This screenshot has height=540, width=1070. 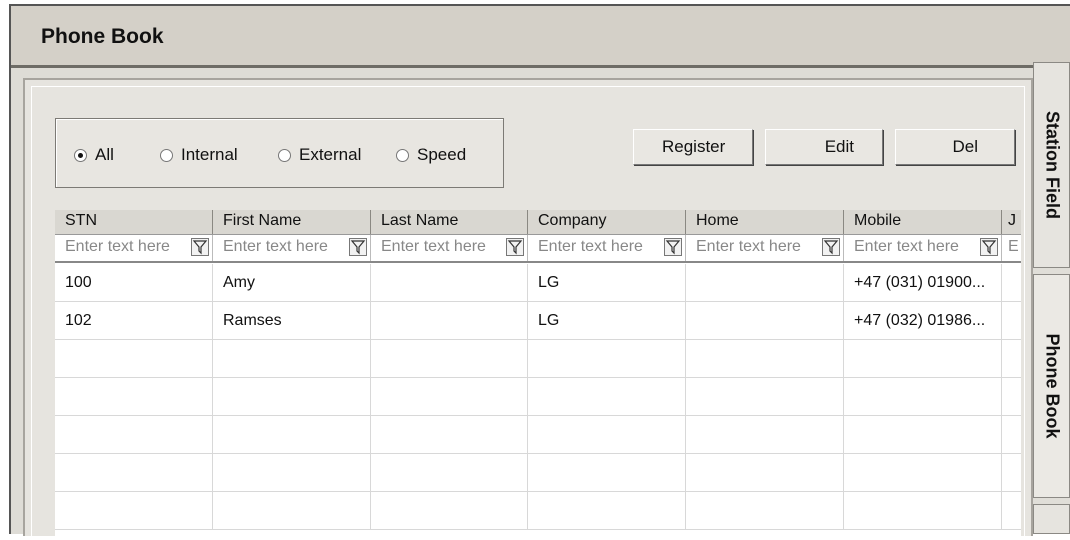 I want to click on col-first-name: First Name, so click(x=292, y=222).